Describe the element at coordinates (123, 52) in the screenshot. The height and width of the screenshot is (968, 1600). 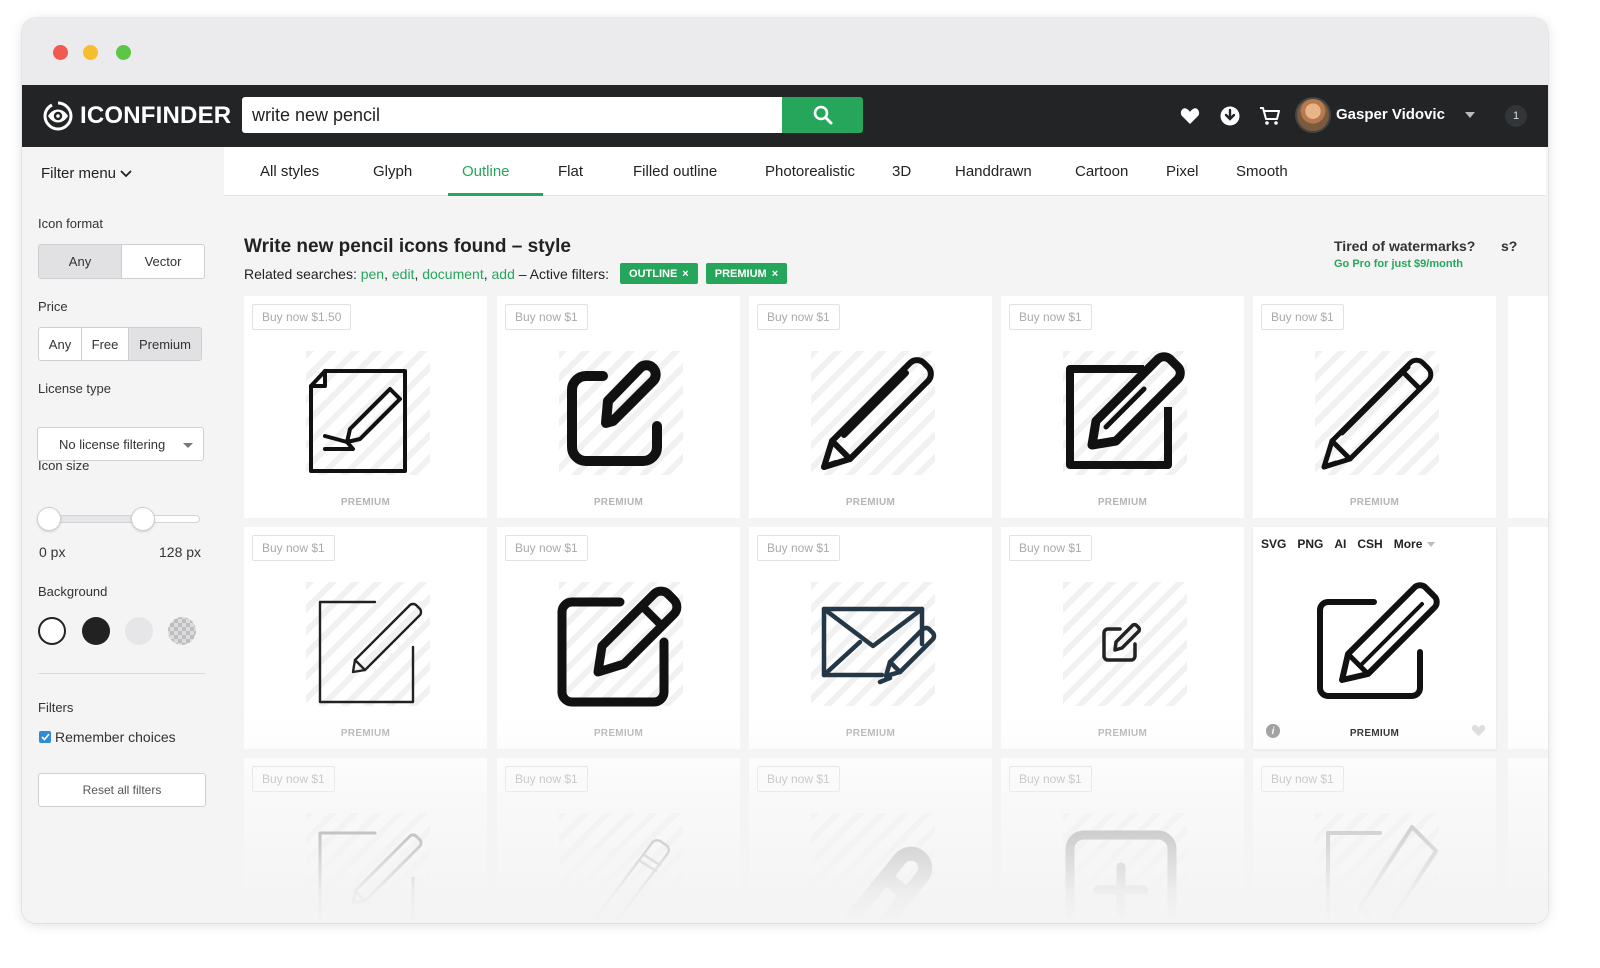
I see `maximize-window-button` at that location.